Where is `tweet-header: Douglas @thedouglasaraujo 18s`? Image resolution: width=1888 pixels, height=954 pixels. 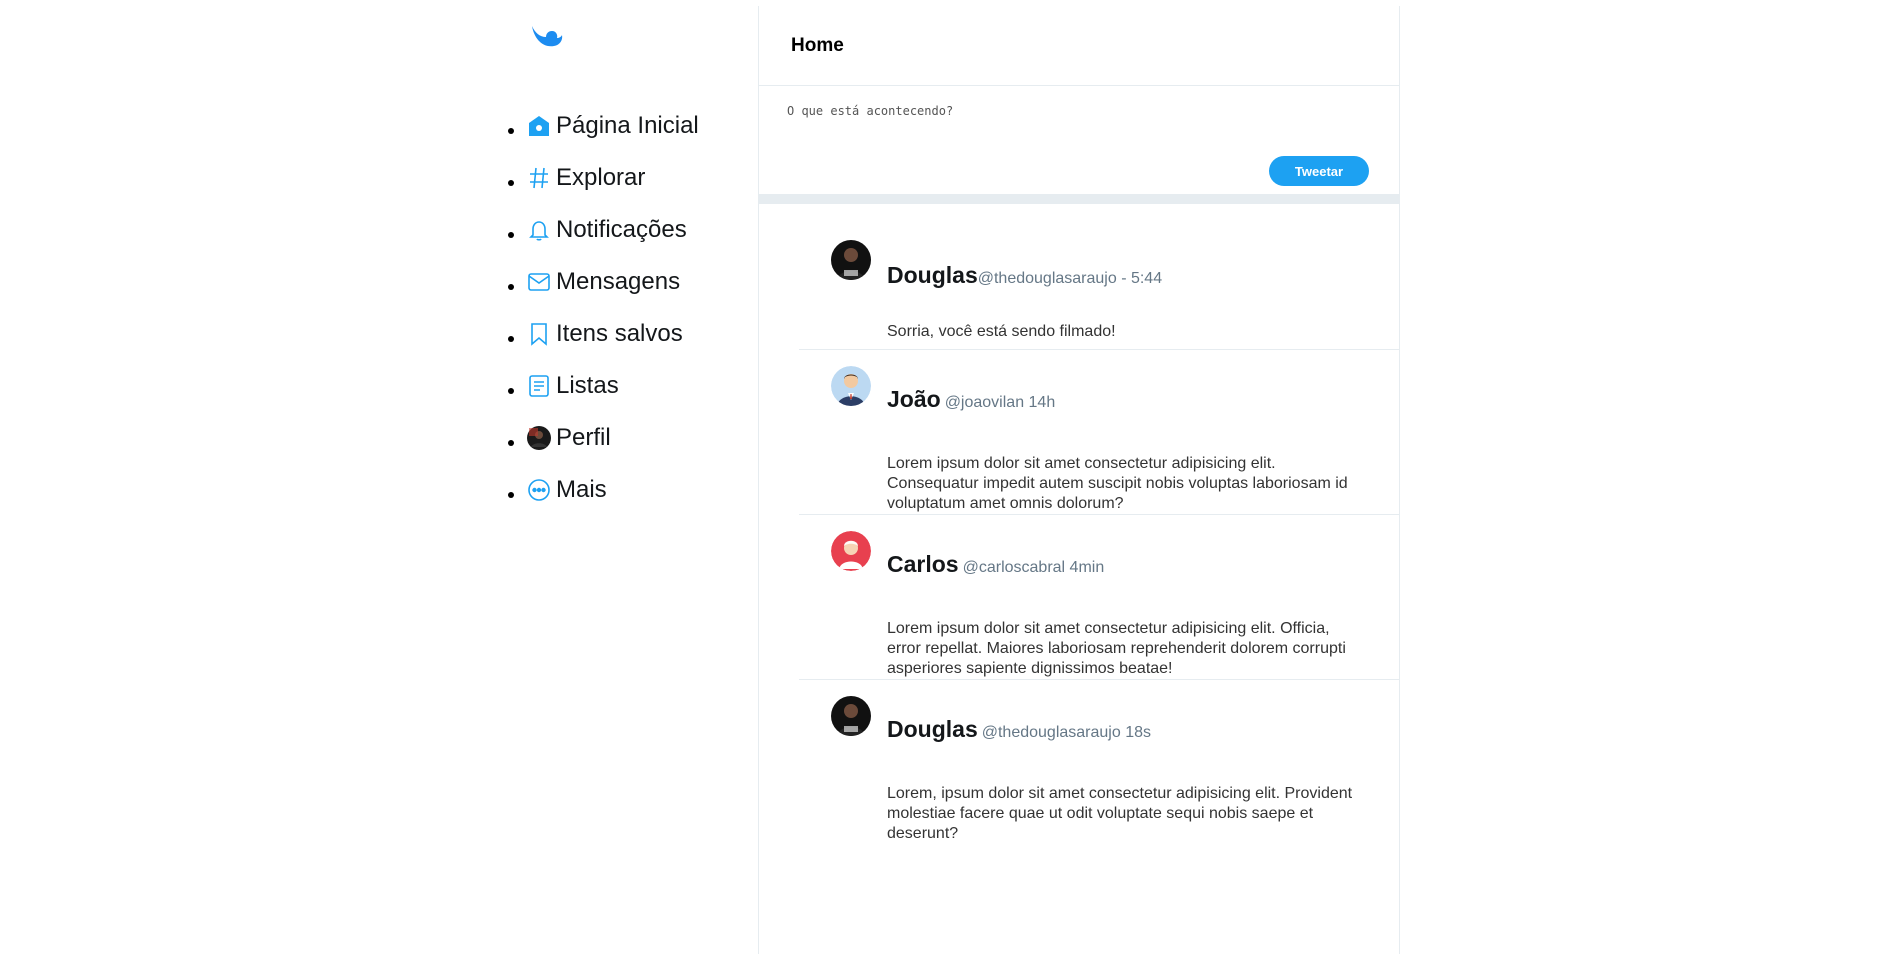 tweet-header: Douglas @thedouglasaraujo 18s is located at coordinates (1019, 729).